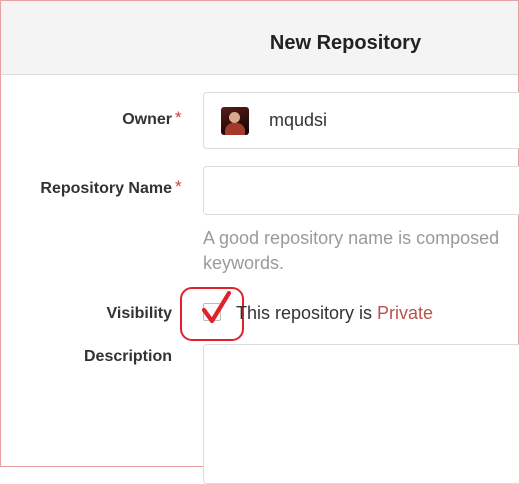 This screenshot has width=519, height=484. Describe the element at coordinates (139, 313) in the screenshot. I see `visibility-label: Visibility` at that location.